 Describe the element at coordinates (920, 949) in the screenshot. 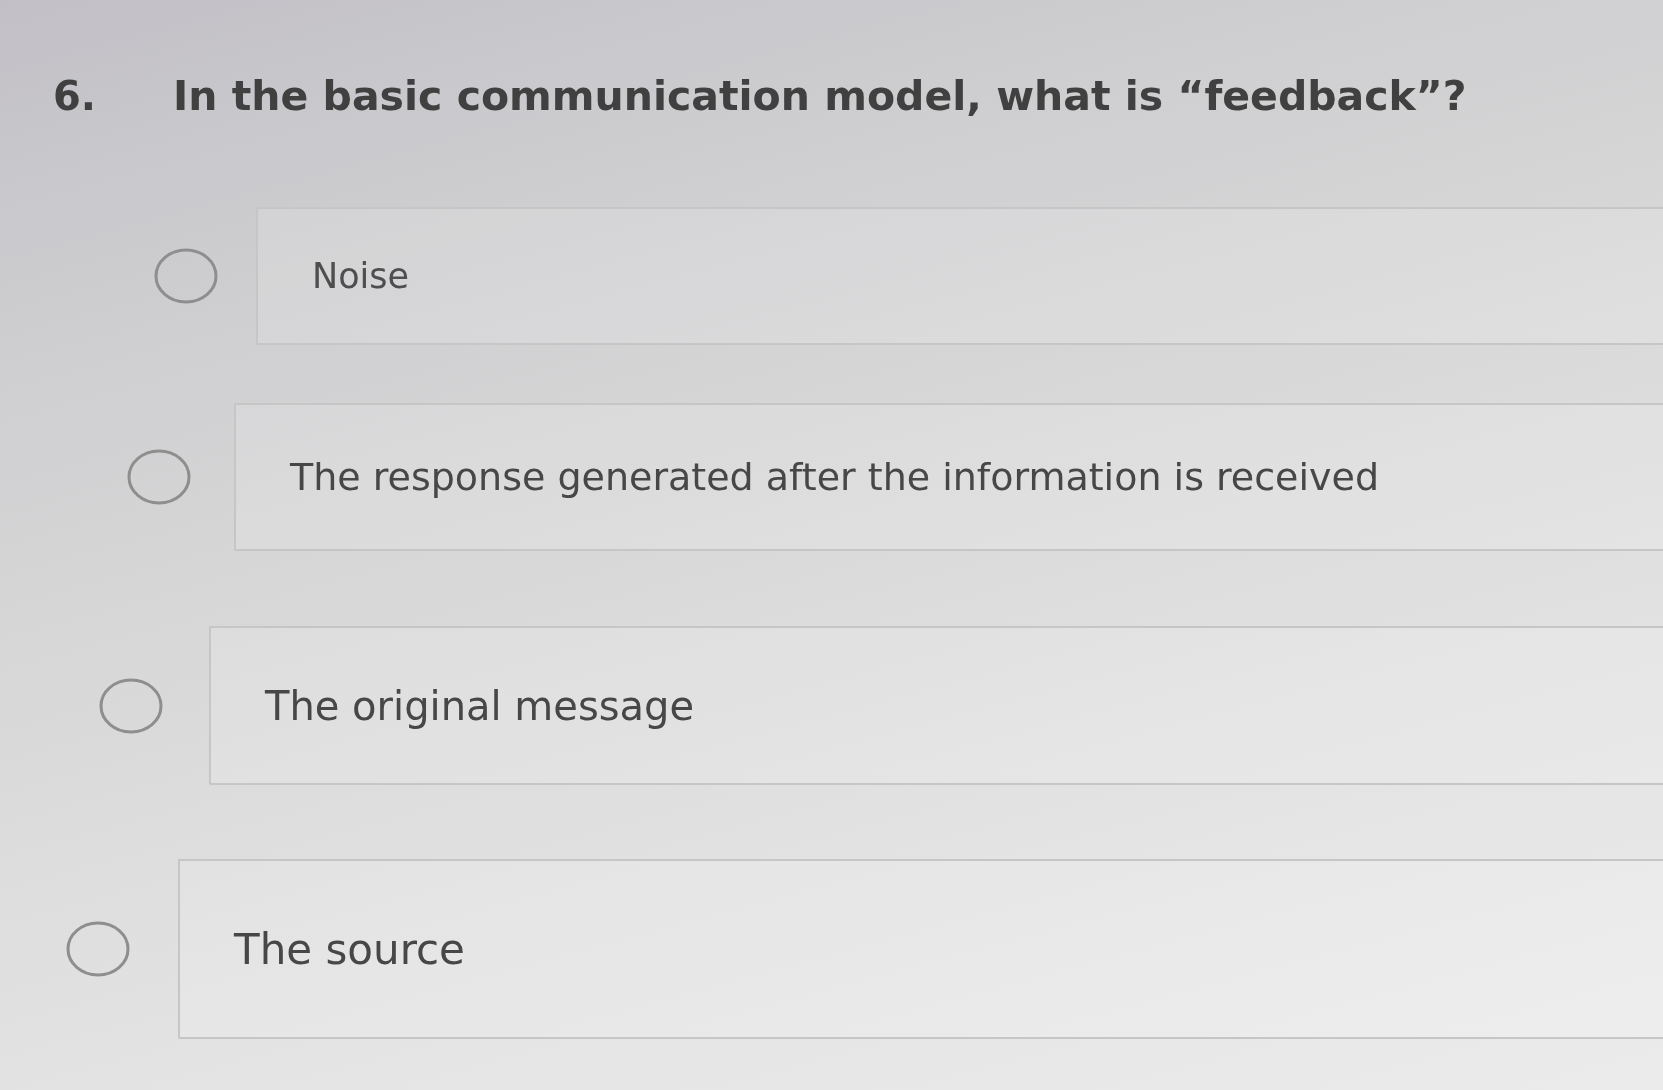

I see `answer-option: The source` at that location.